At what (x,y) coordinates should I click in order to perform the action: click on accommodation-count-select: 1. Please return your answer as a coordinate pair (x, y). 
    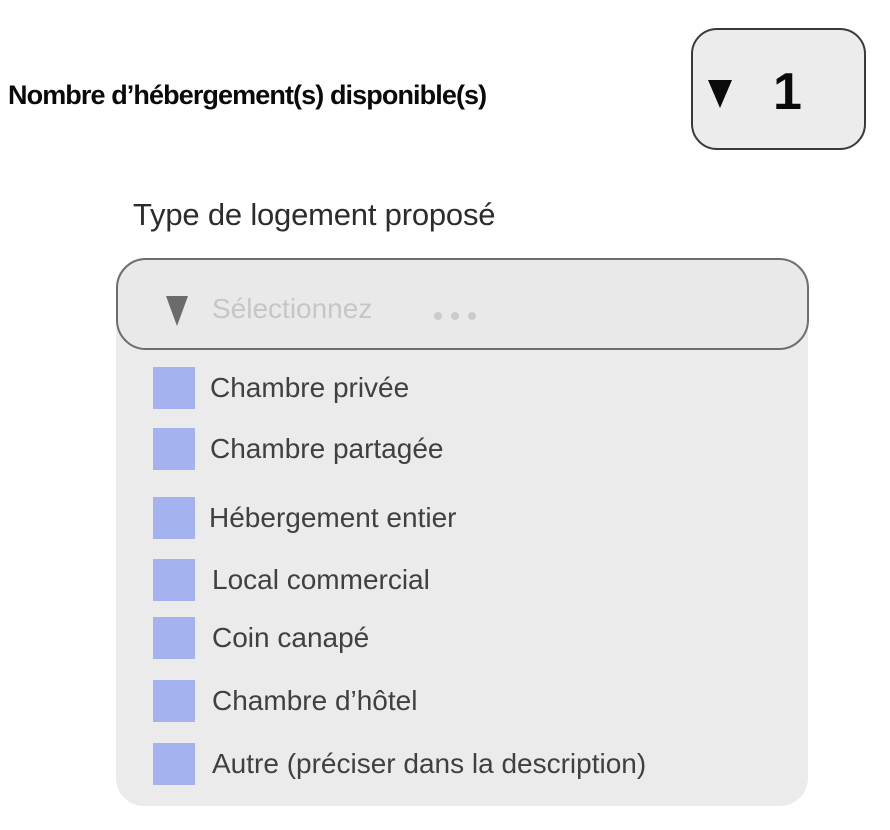
    Looking at the image, I should click on (778, 89).